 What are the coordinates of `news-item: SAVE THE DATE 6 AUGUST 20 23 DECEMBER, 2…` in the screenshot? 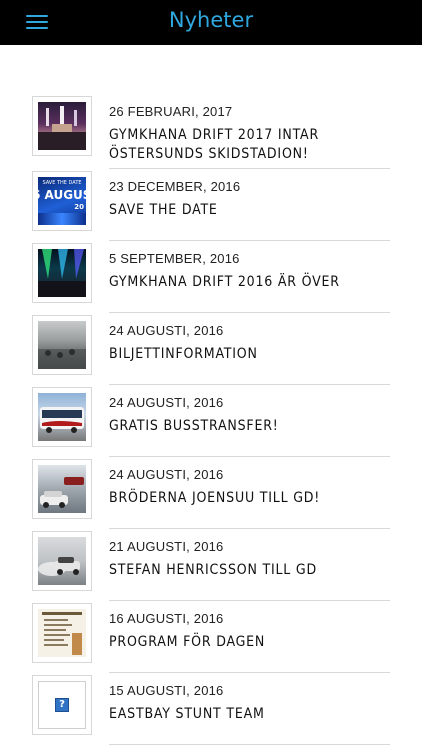 It's located at (211, 205).